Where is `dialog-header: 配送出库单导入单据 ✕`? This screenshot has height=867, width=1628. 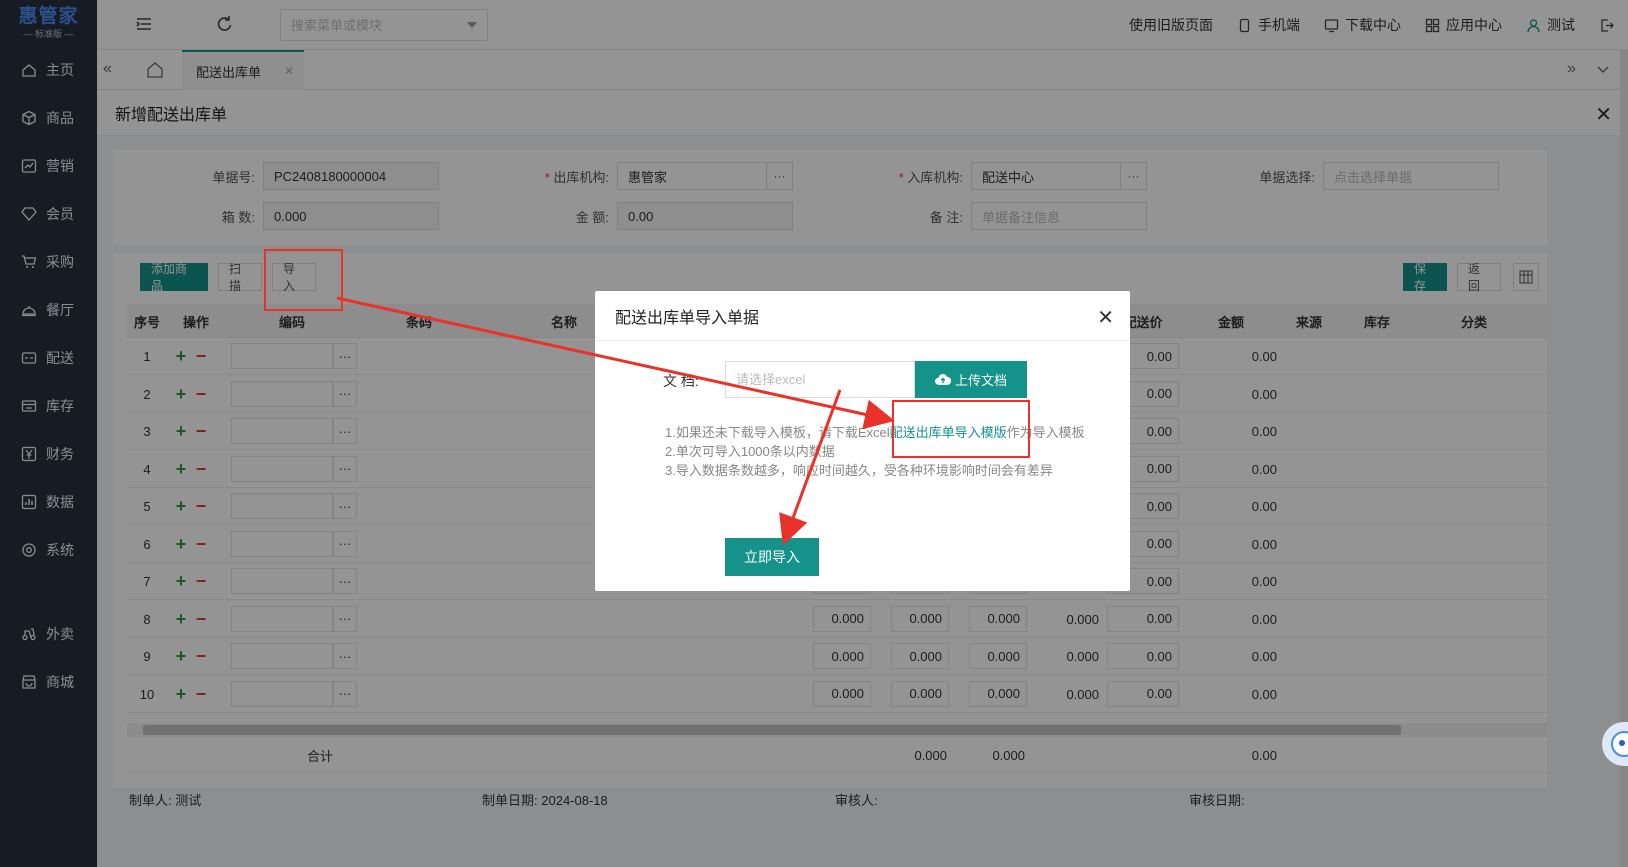 dialog-header: 配送出库单导入单据 ✕ is located at coordinates (862, 316).